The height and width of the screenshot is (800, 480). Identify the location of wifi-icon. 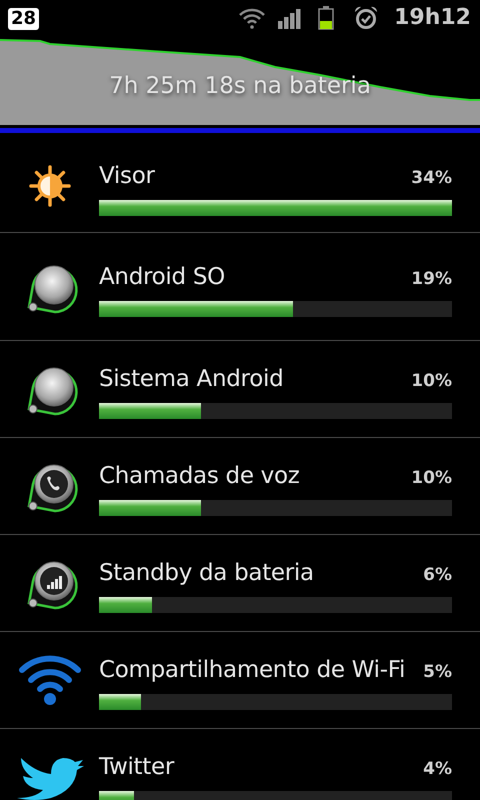
(252, 17).